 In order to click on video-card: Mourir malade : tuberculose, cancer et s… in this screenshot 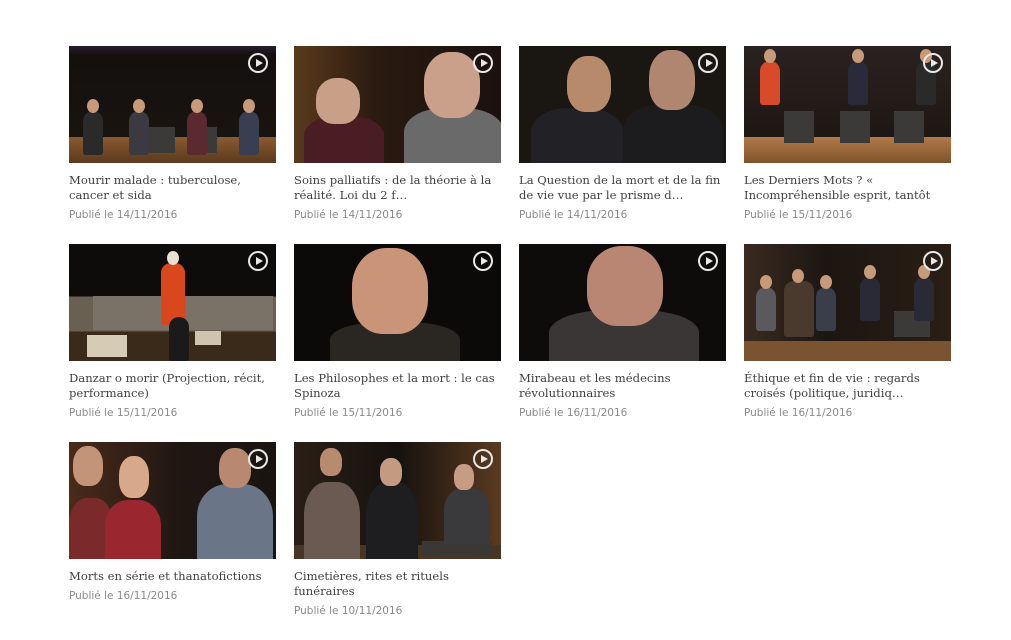, I will do `click(172, 145)`.